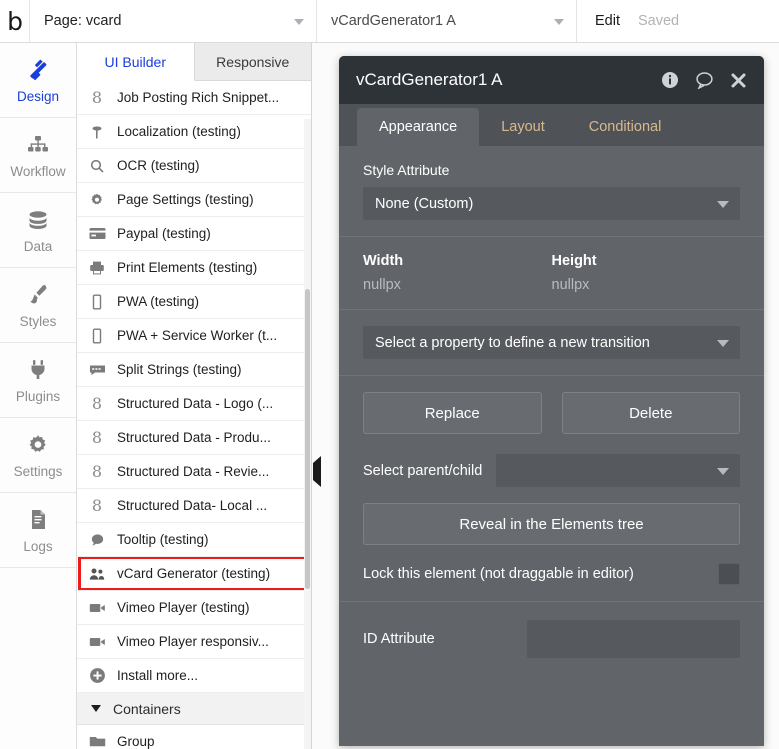 The height and width of the screenshot is (749, 779). What do you see at coordinates (633, 639) in the screenshot?
I see `id-attribute-input` at bounding box center [633, 639].